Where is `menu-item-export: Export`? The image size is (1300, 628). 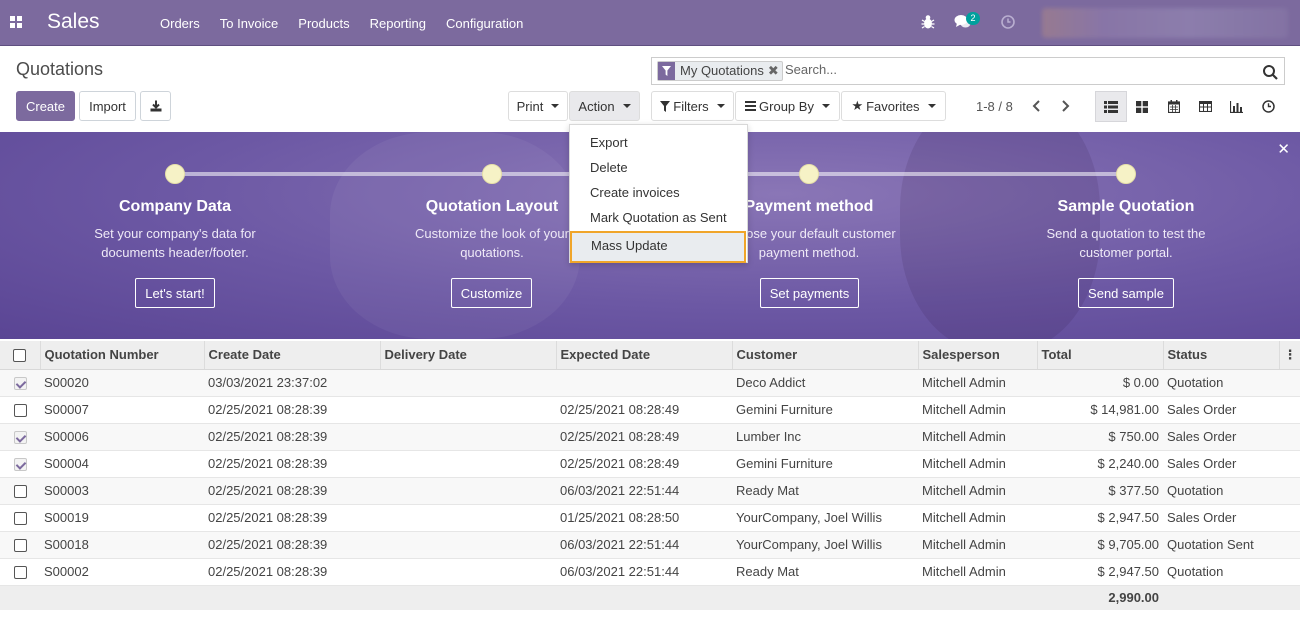 menu-item-export: Export is located at coordinates (658, 142).